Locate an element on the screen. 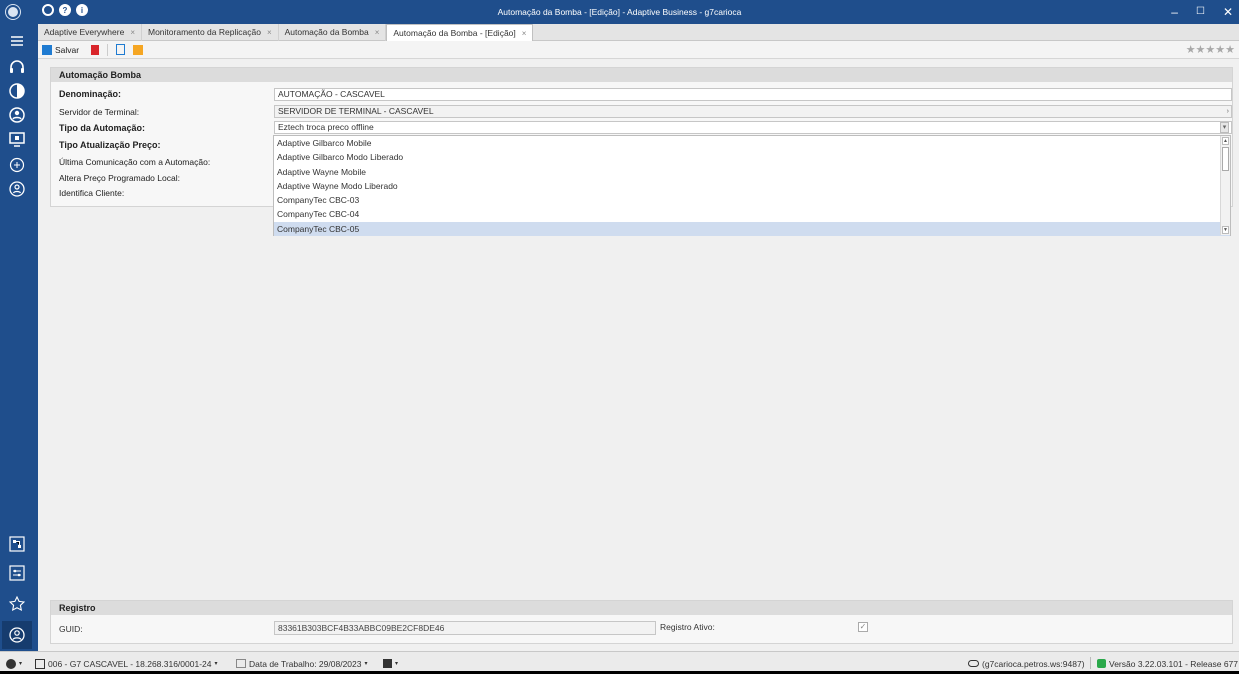 The image size is (1239, 674). dropdown-option: Adaptive Wayne Modo Liberado is located at coordinates (752, 186).